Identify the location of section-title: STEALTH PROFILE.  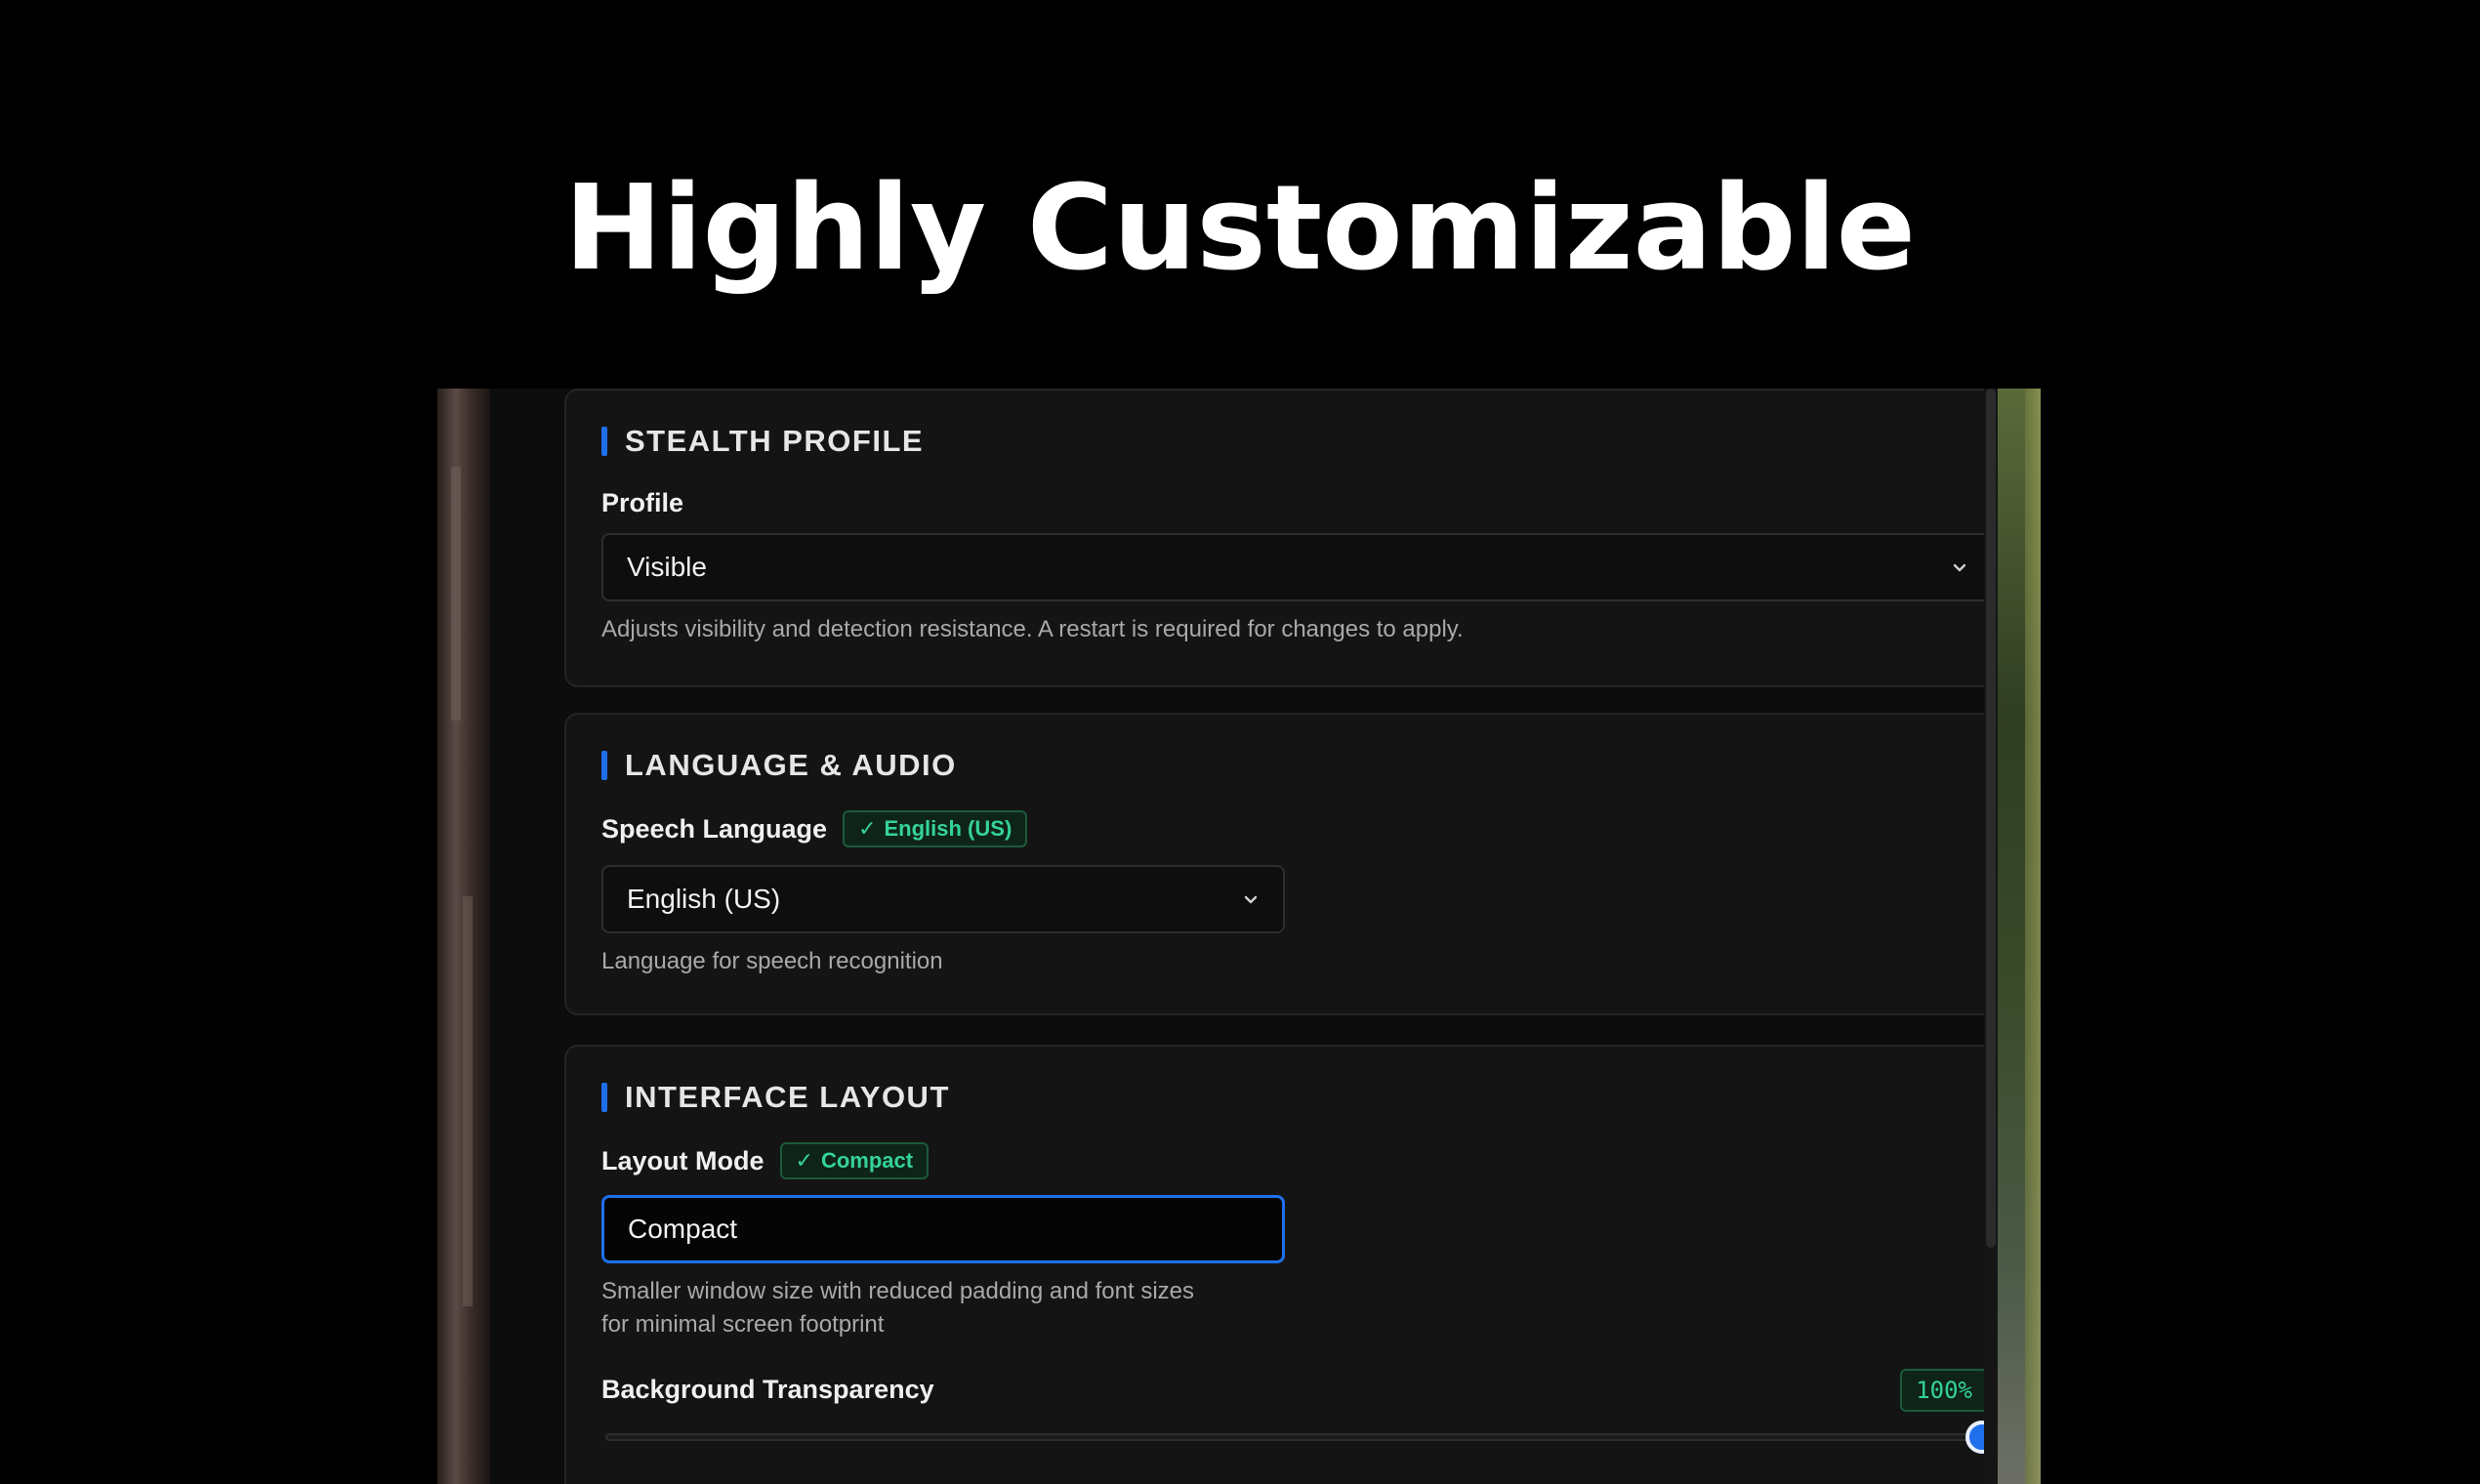
(762, 442).